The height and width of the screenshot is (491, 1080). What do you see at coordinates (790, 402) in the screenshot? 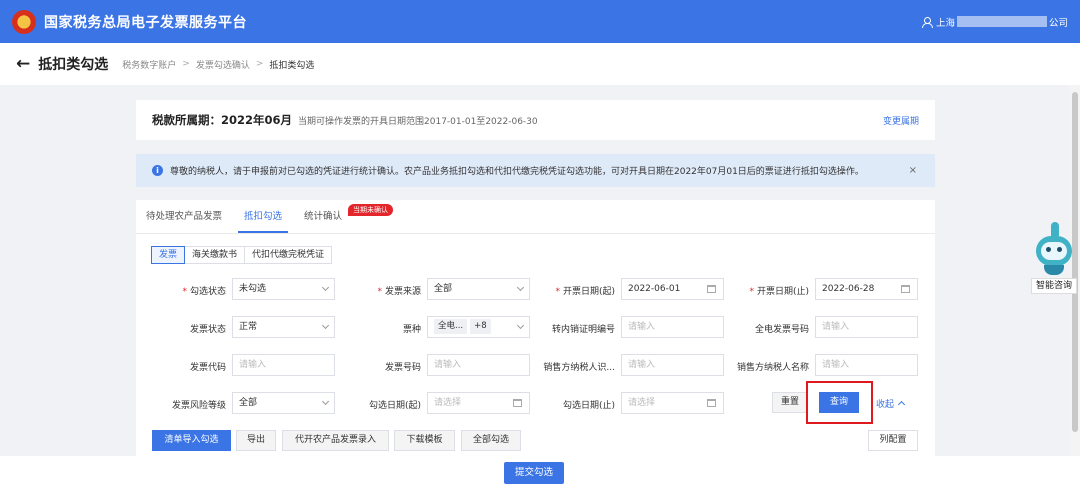
I see `reset-button: 重置` at bounding box center [790, 402].